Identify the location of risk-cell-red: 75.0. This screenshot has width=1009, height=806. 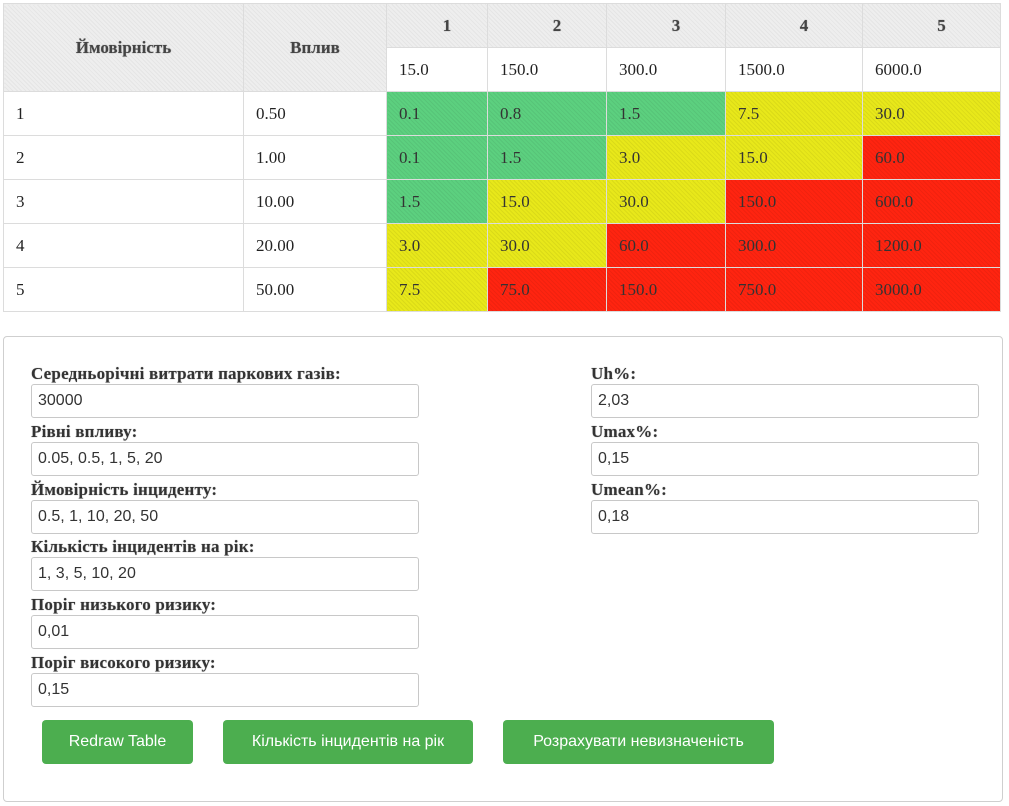
(547, 289).